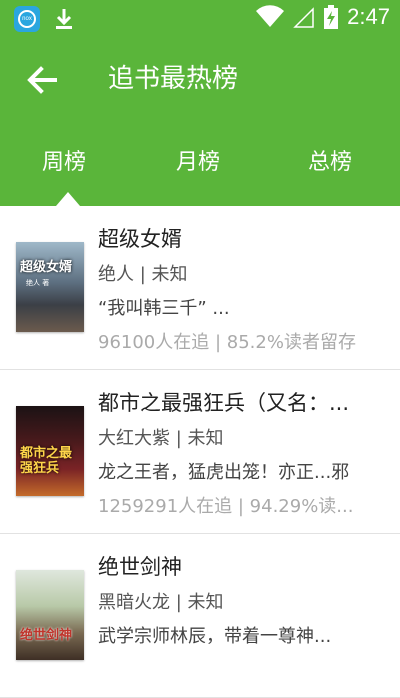 Image resolution: width=400 pixels, height=698 pixels. Describe the element at coordinates (64, 19) in the screenshot. I see `download-icon` at that location.